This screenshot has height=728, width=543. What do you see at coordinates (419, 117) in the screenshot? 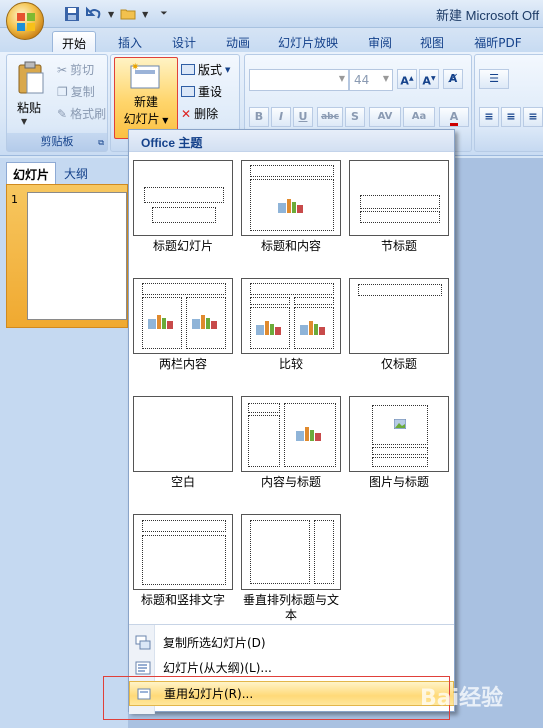
I see `change-case-button: Aa` at bounding box center [419, 117].